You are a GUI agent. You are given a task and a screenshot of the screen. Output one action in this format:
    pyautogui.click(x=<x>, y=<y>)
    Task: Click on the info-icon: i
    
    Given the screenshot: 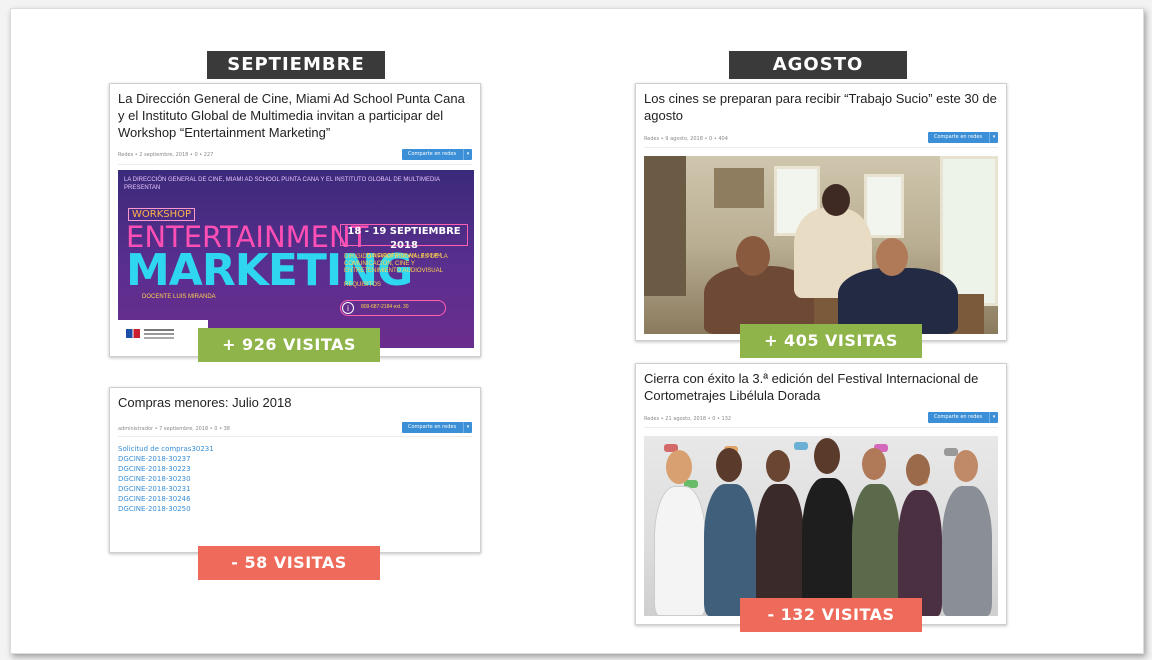 What is the action you would take?
    pyautogui.click(x=348, y=308)
    